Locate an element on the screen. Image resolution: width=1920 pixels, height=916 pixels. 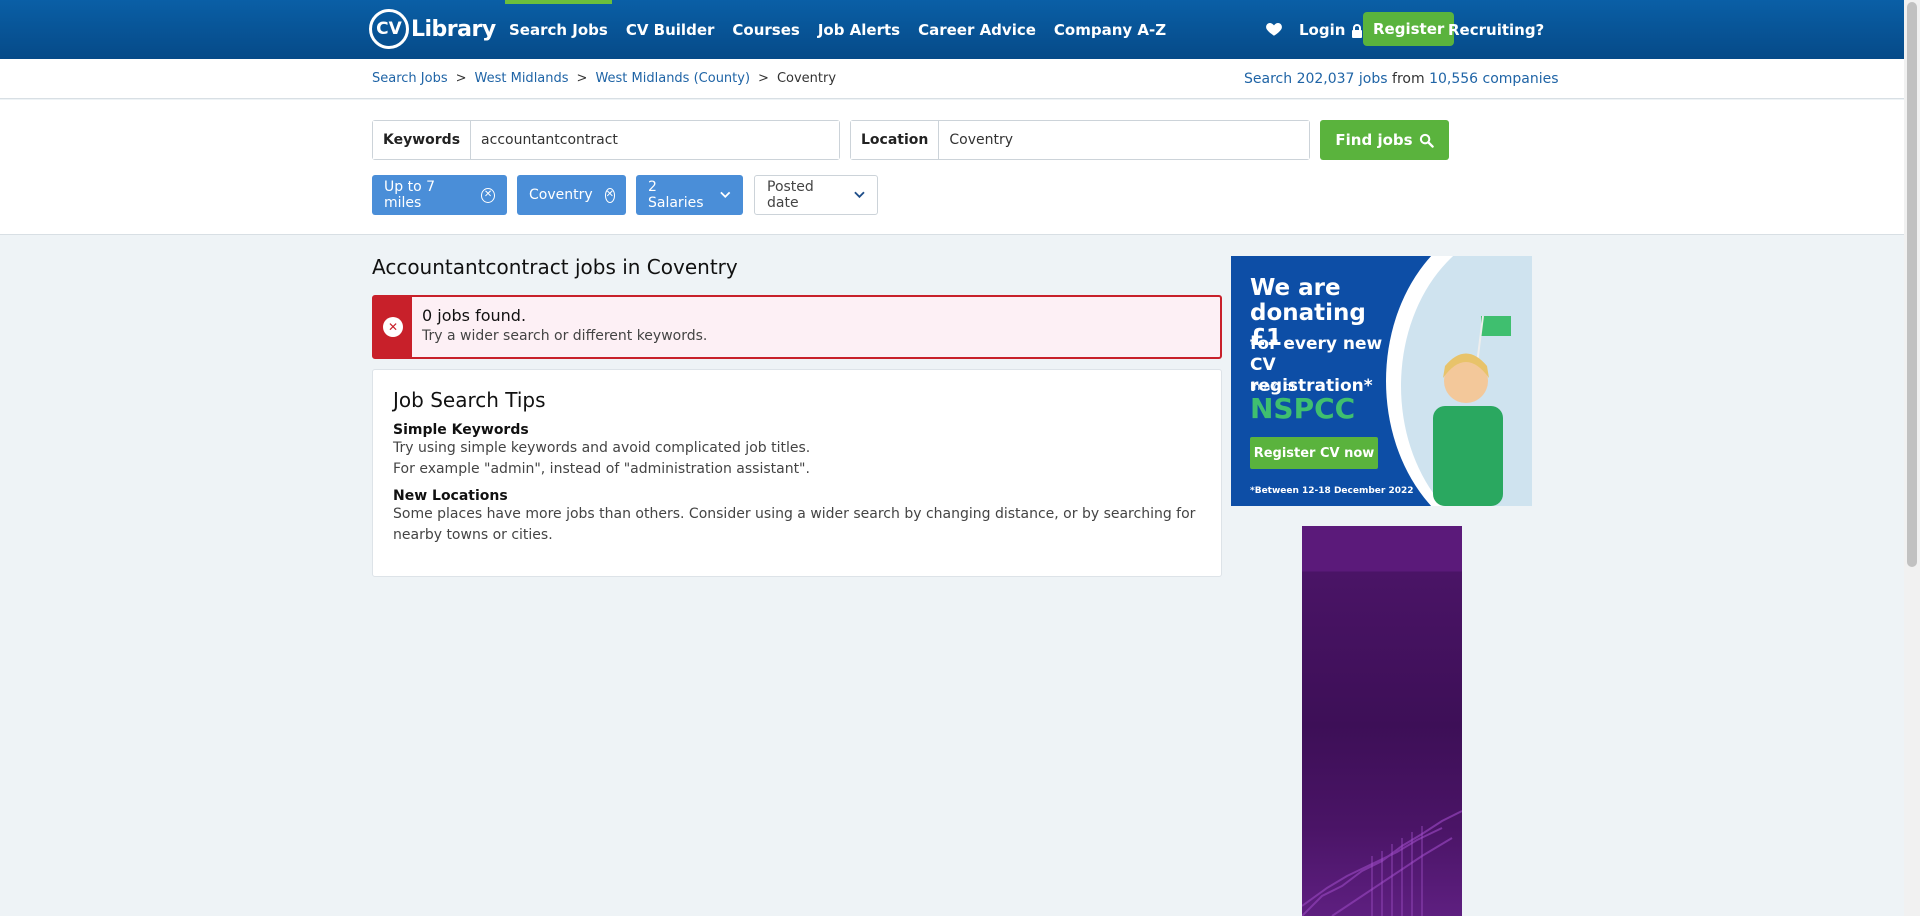
logo-text: Library is located at coordinates (453, 29).